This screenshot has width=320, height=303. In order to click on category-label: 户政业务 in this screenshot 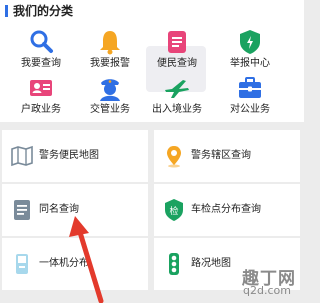, I will do `click(41, 109)`.